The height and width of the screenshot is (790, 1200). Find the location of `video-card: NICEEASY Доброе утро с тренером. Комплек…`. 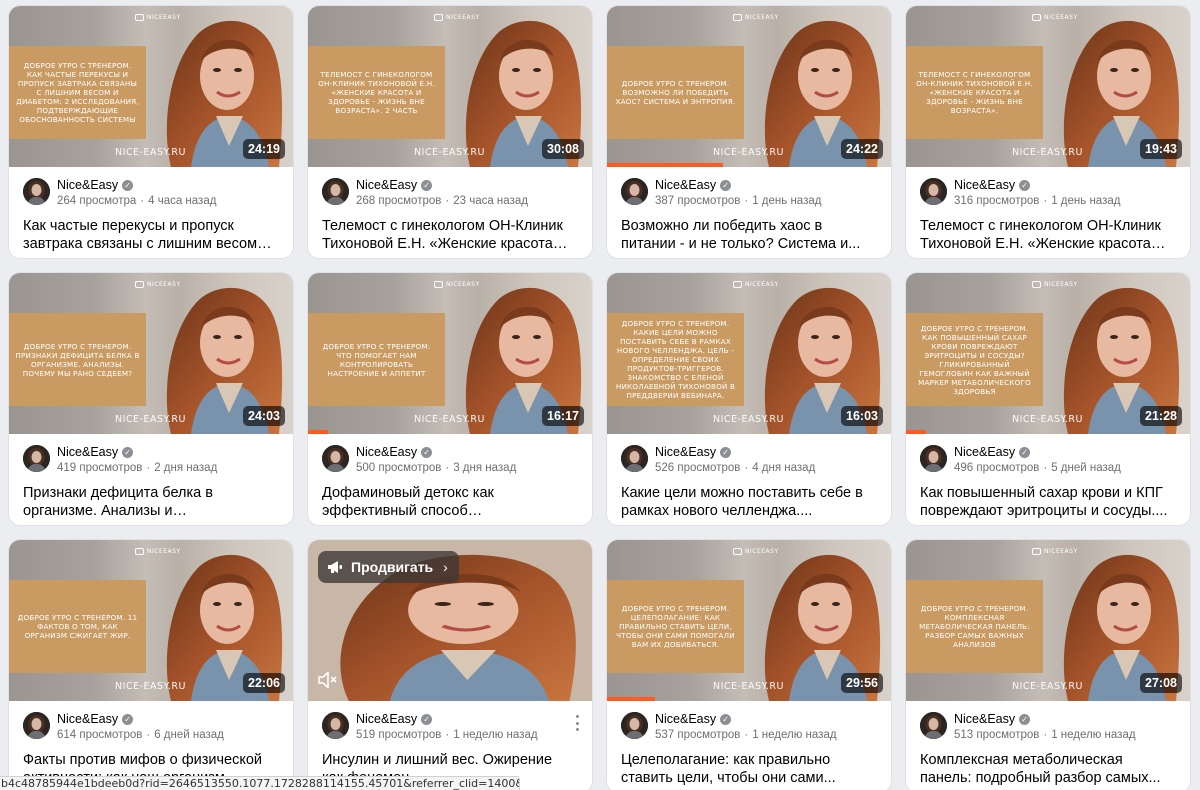

video-card: NICEEASY Доброе утро с тренером. Комплек… is located at coordinates (1048, 664).